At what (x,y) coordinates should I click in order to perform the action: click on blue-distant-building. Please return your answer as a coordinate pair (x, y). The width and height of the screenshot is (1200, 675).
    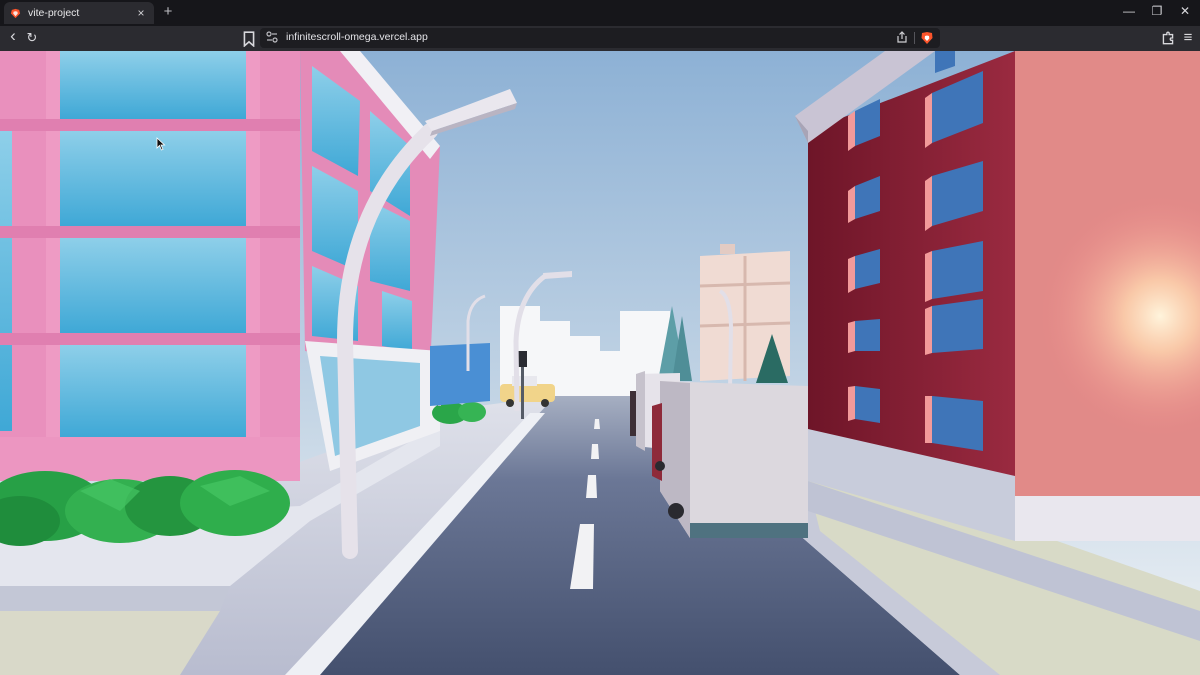
    Looking at the image, I should click on (460, 374).